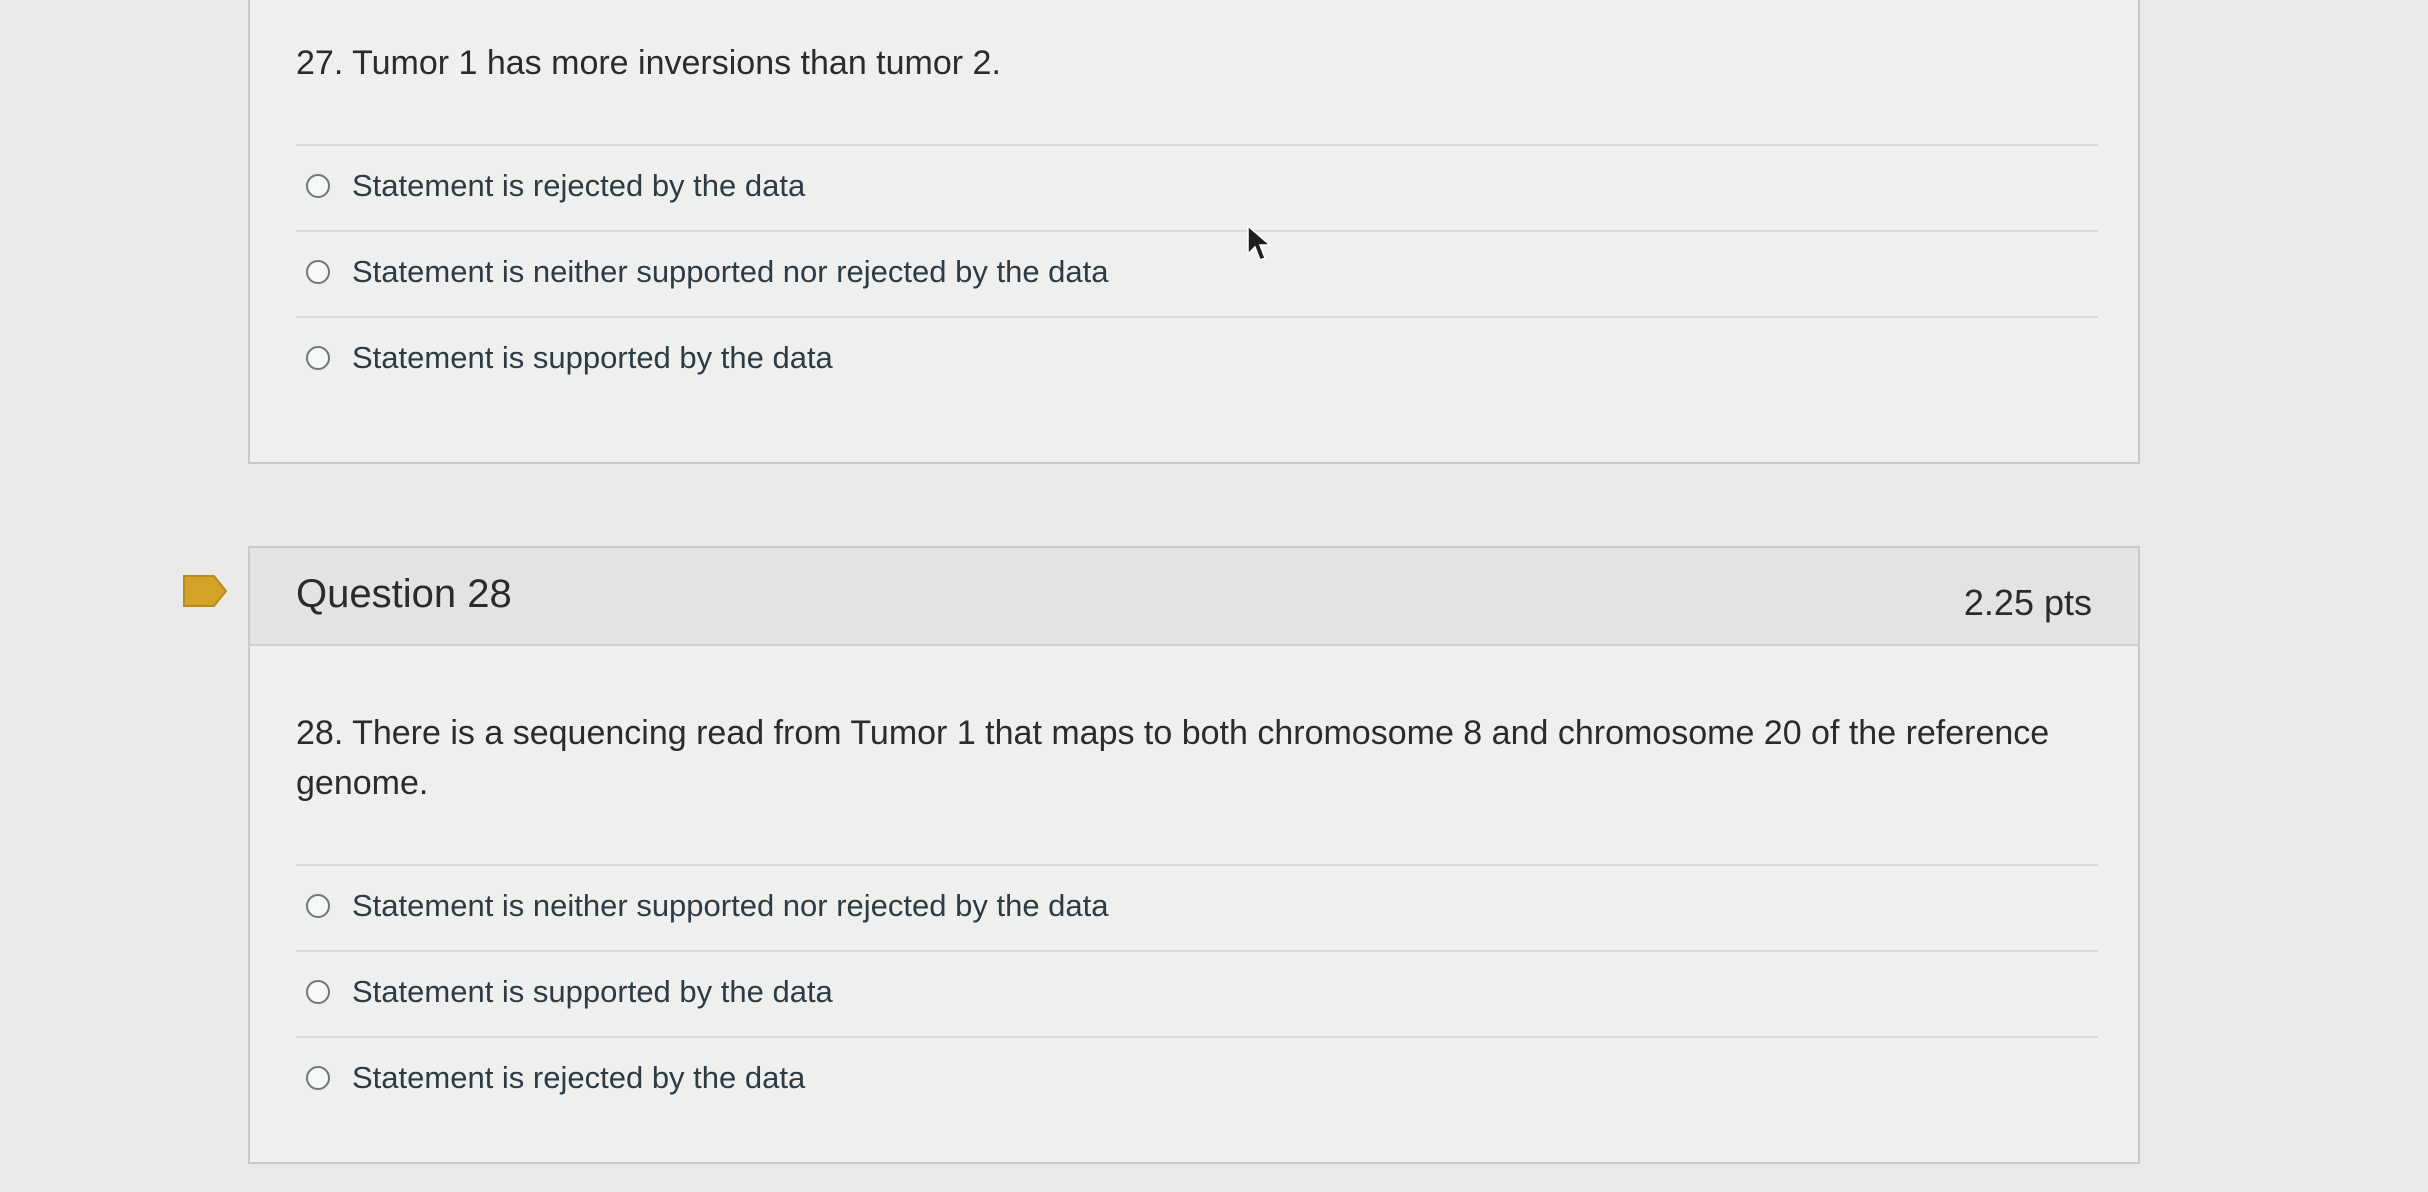 The height and width of the screenshot is (1192, 2428). What do you see at coordinates (1194, 597) in the screenshot?
I see `question-28-header: Question 28 2.25 pts` at bounding box center [1194, 597].